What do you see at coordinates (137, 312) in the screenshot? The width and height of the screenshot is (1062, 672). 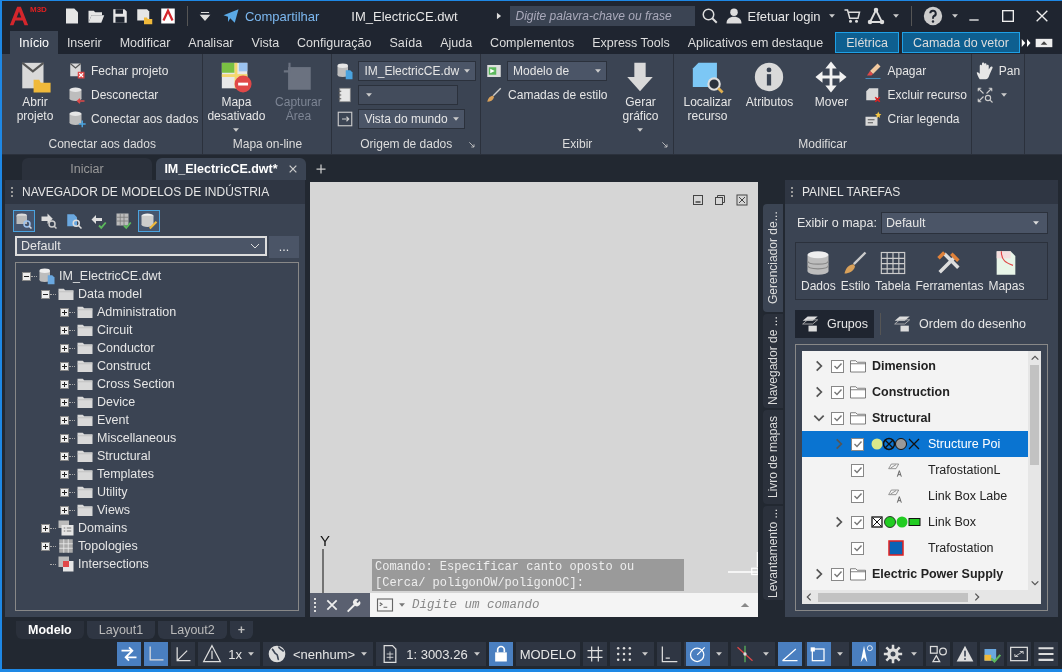 I see `tree-item: Administration` at bounding box center [137, 312].